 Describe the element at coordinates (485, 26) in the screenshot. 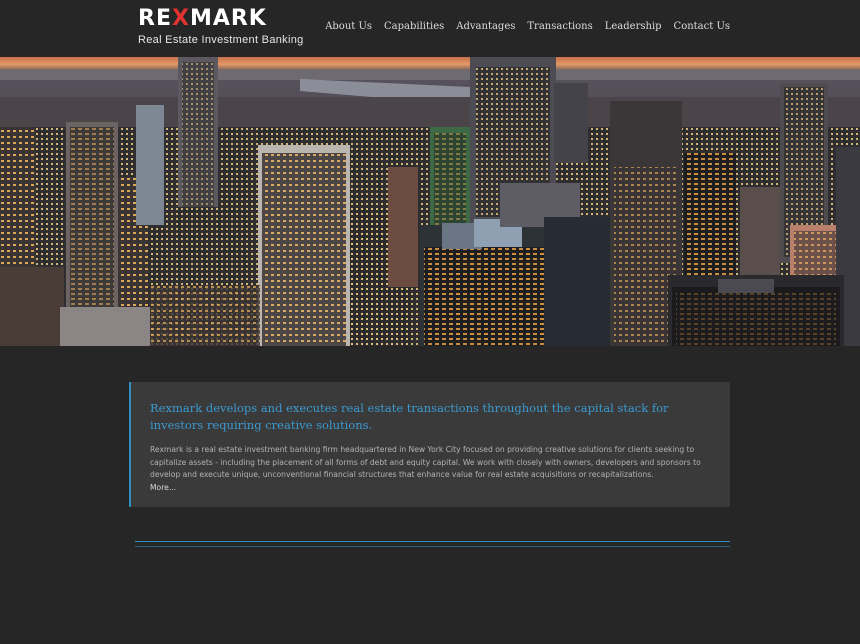

I see `nav-advantages: Advantages` at that location.